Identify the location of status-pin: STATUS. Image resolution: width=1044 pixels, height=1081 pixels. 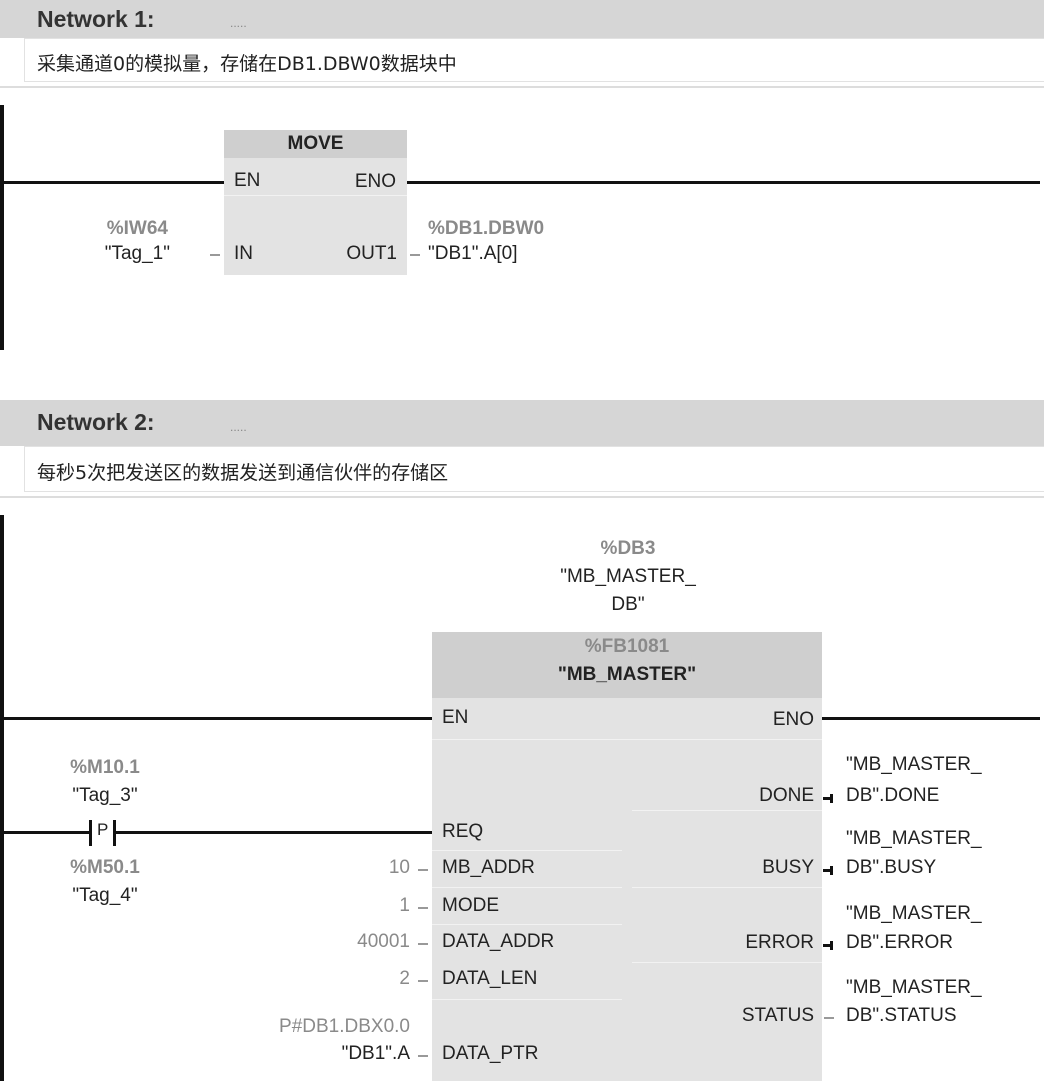
(777, 1015).